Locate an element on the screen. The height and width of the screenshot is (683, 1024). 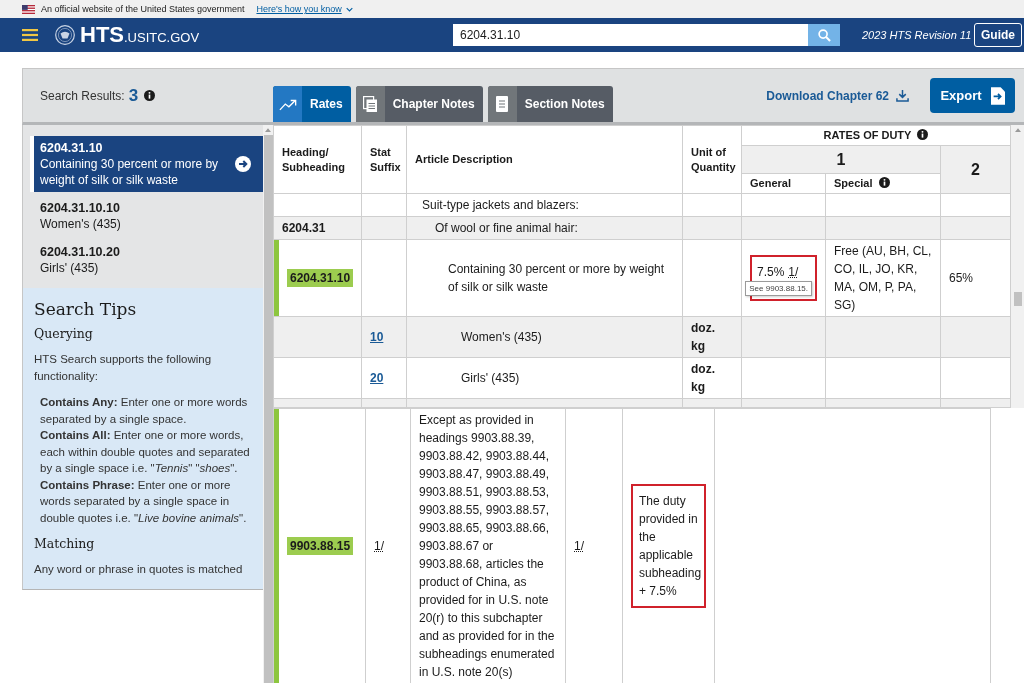
banner-link: Here's how you know is located at coordinates (304, 9).